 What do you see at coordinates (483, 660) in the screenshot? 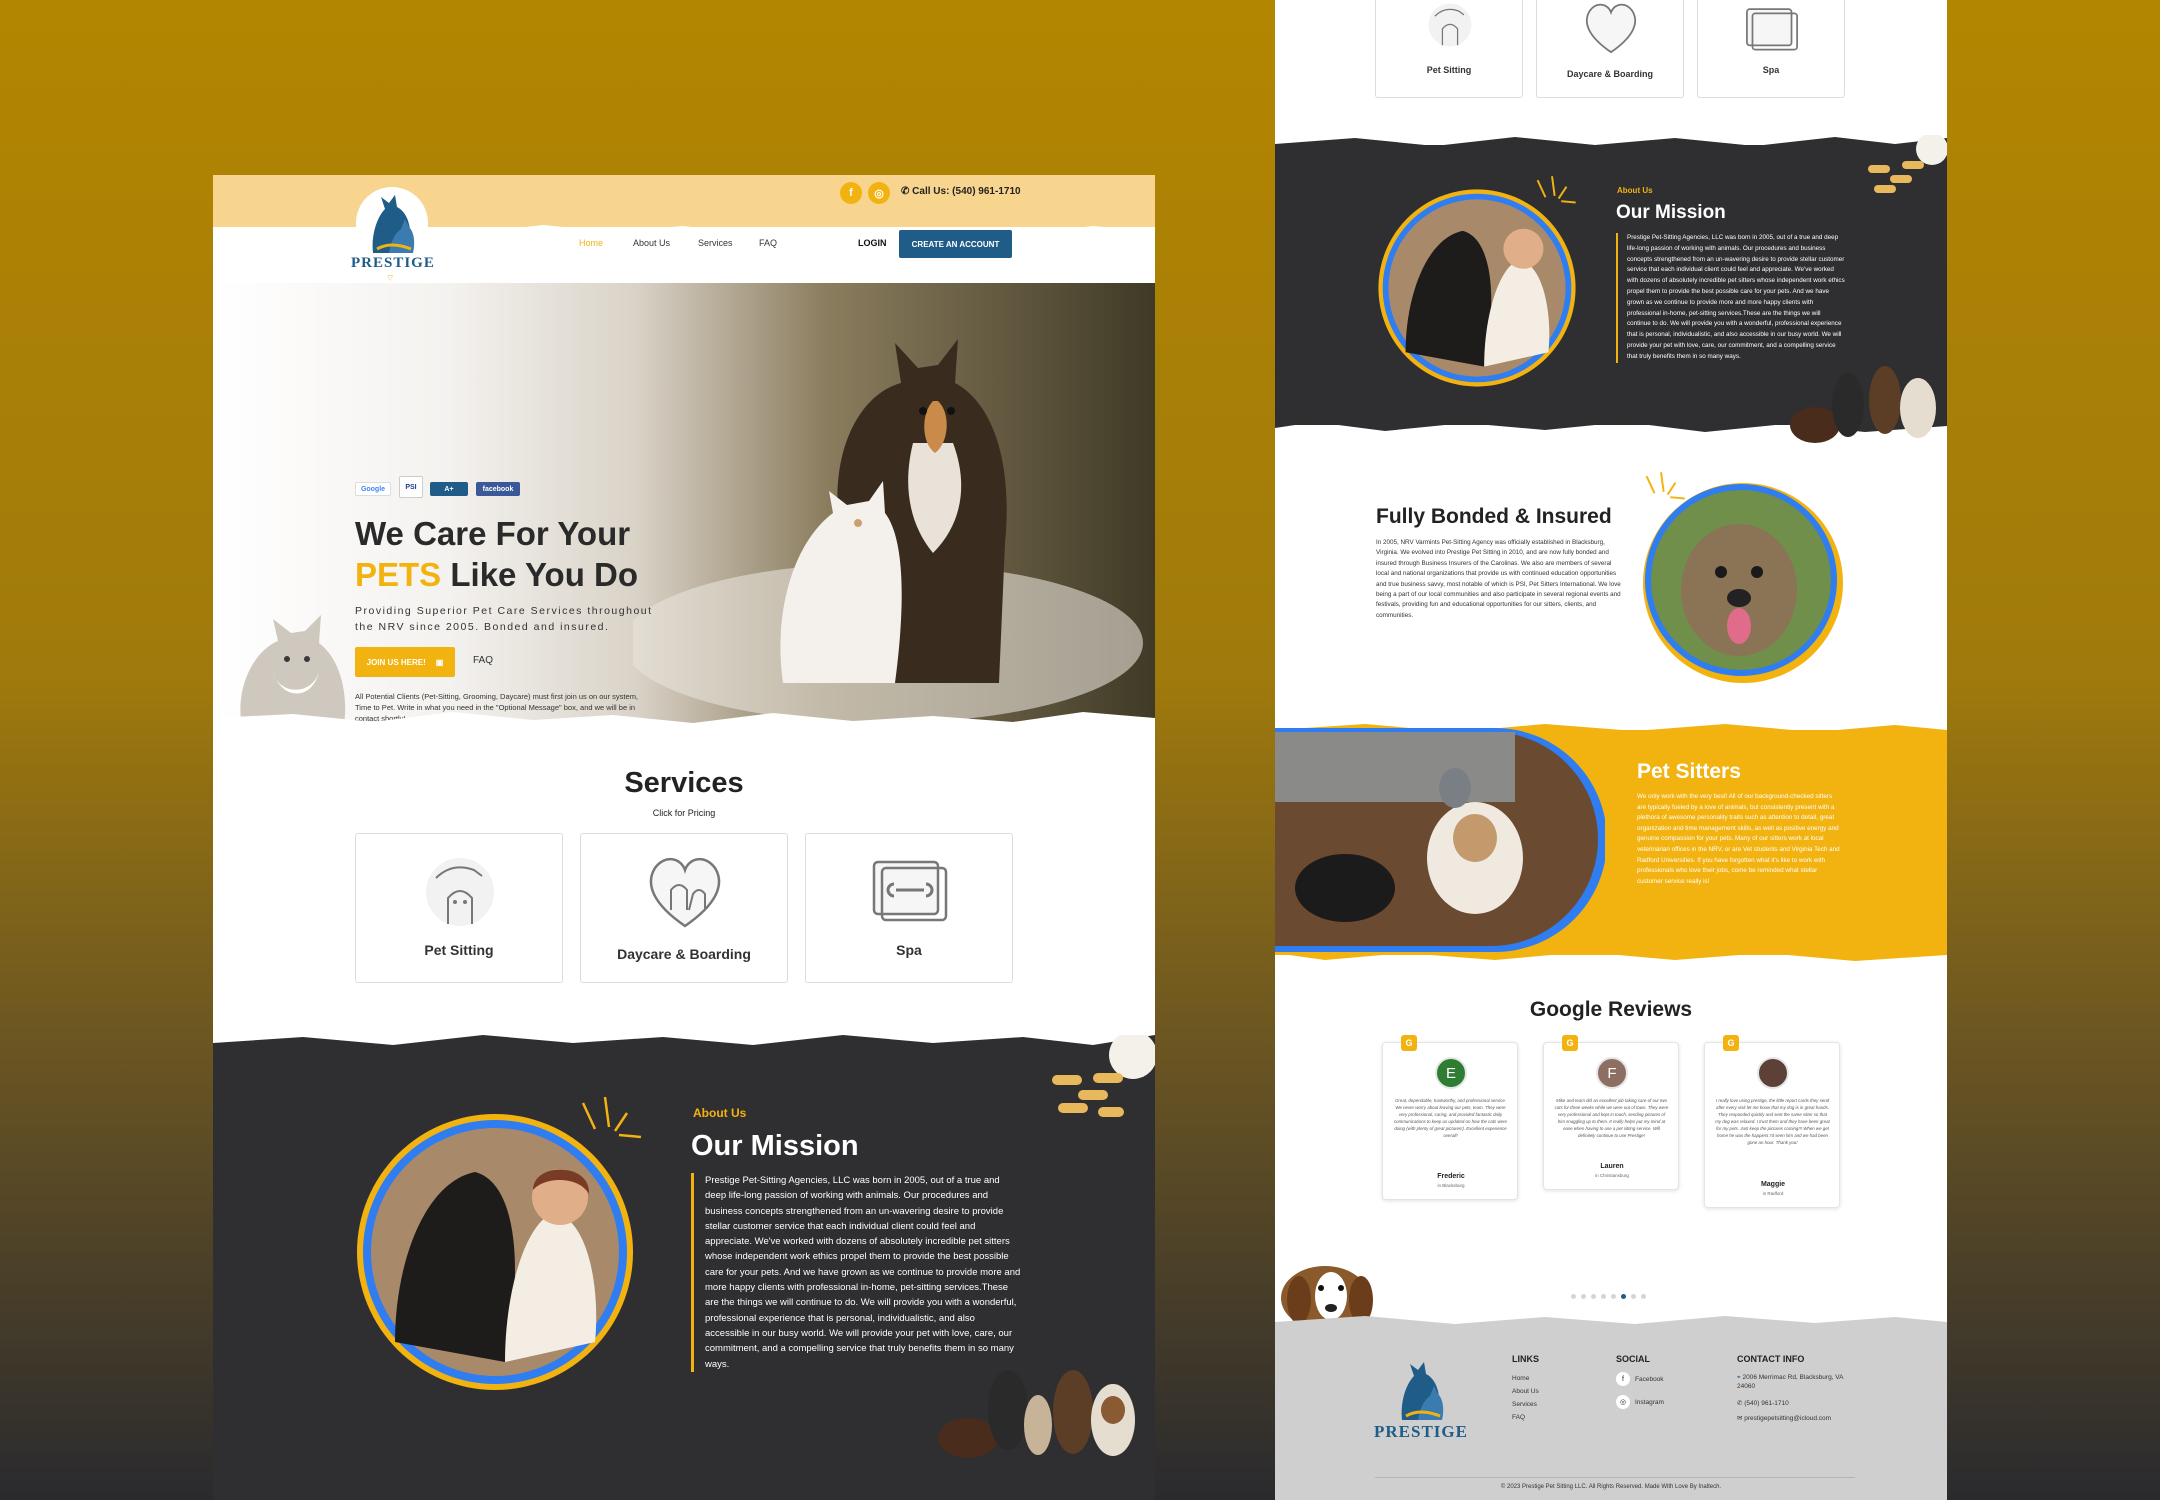
I see `hero-faq-link: FAQ` at bounding box center [483, 660].